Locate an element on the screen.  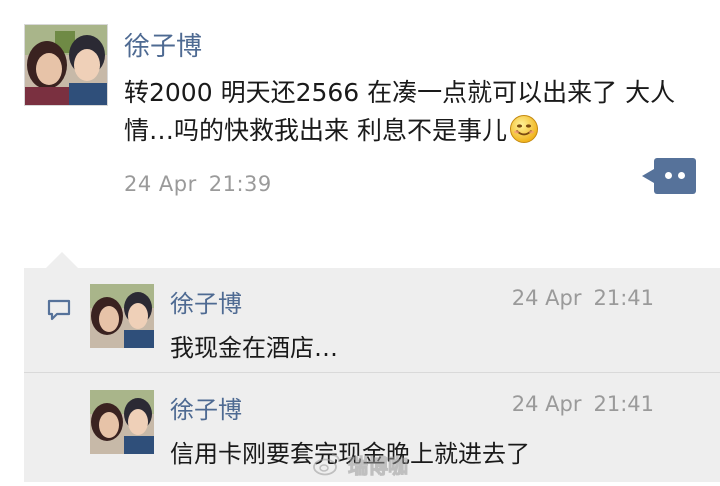
post-timestamp: 24 Apr 21:39 is located at coordinates (198, 184).